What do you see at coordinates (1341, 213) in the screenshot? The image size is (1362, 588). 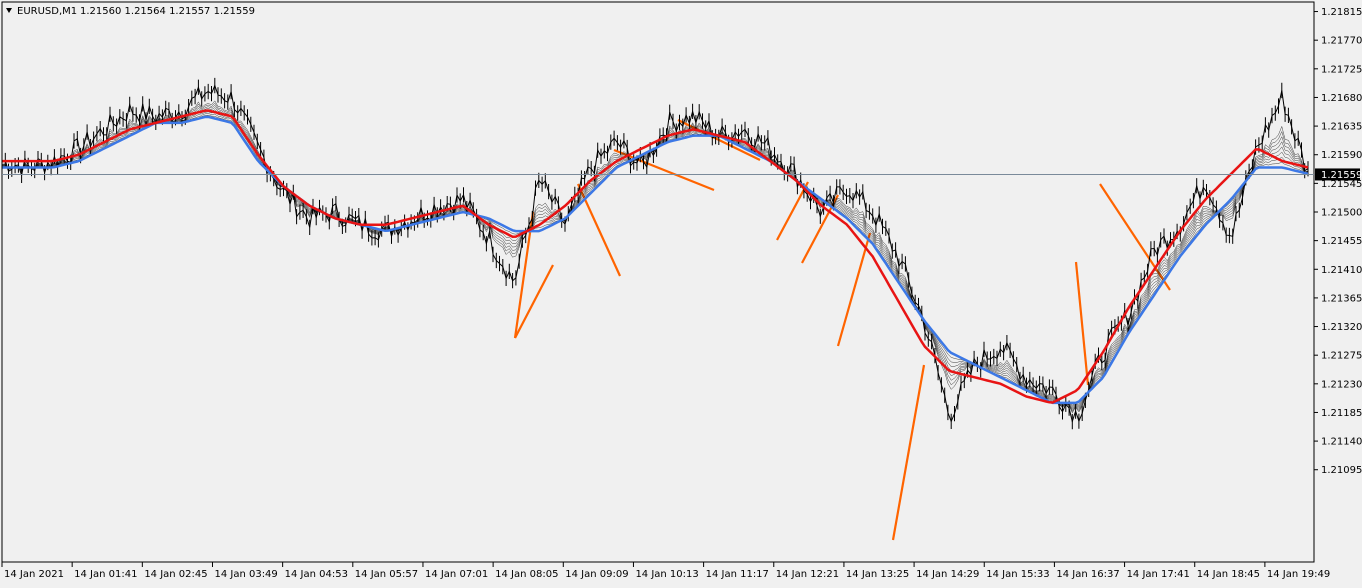 I see `y-tick-label: 1.21500` at bounding box center [1341, 213].